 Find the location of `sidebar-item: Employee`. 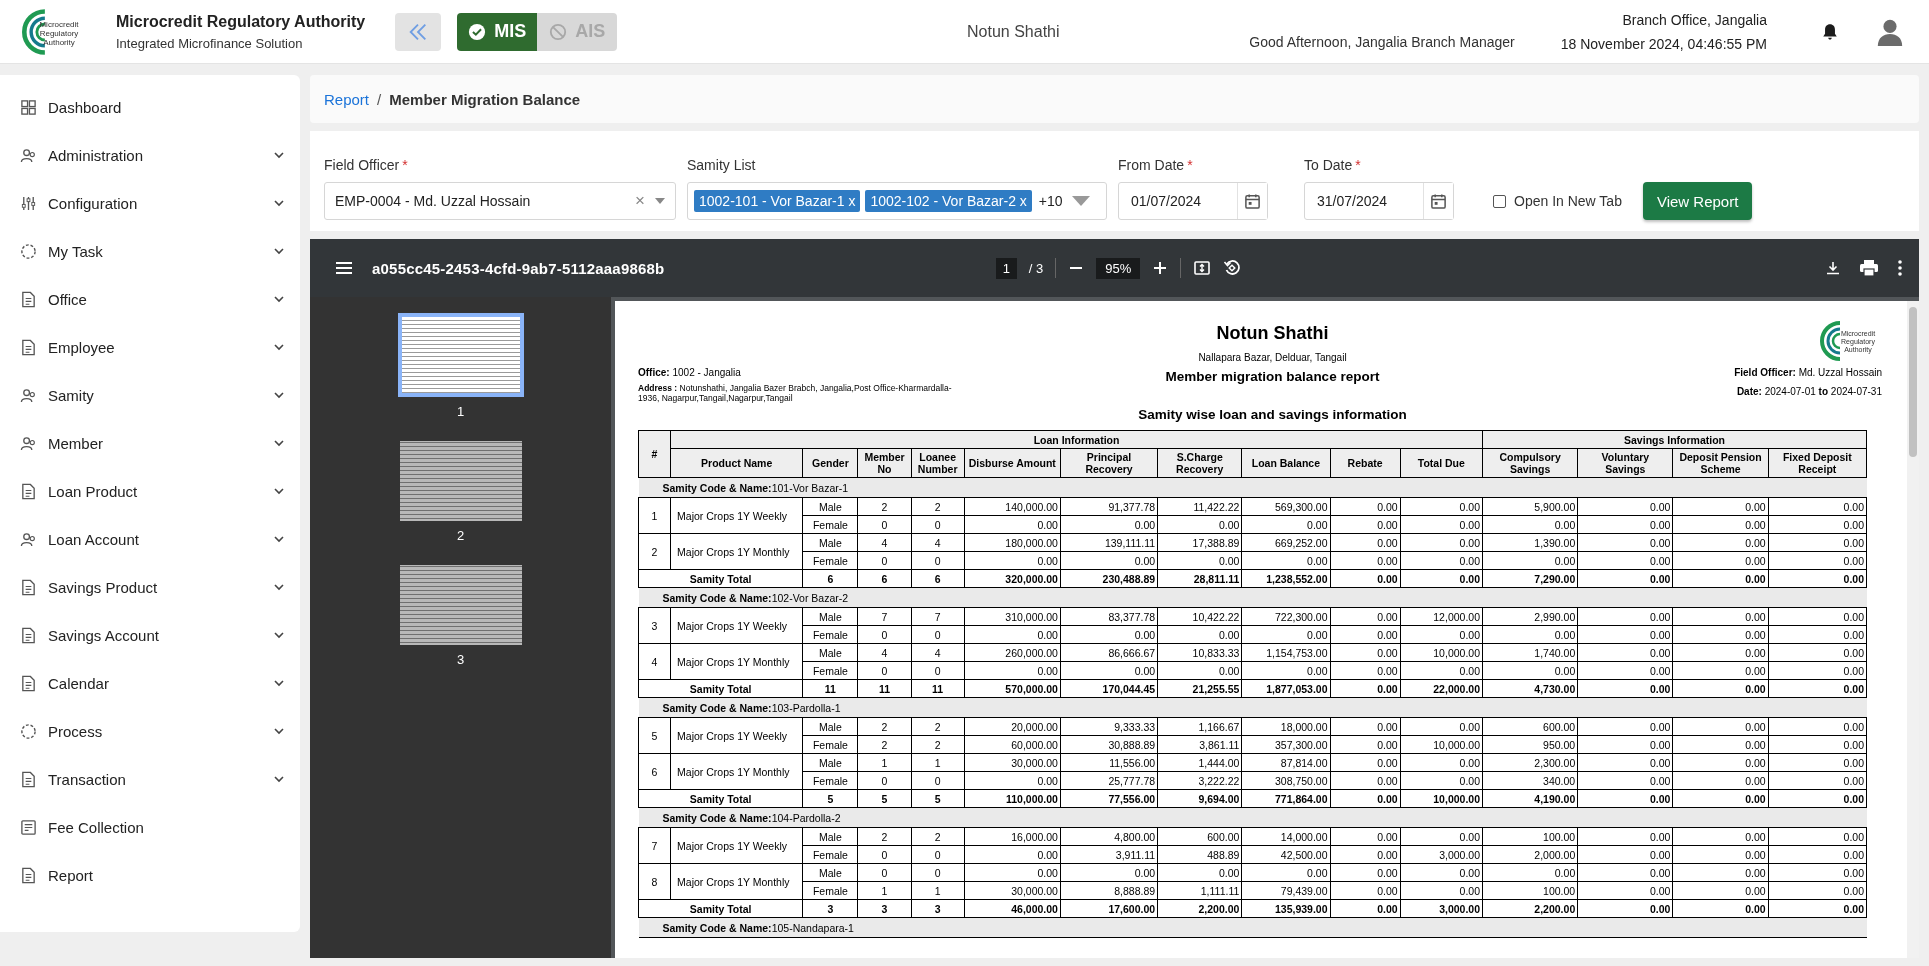

sidebar-item: Employee is located at coordinates (150, 347).